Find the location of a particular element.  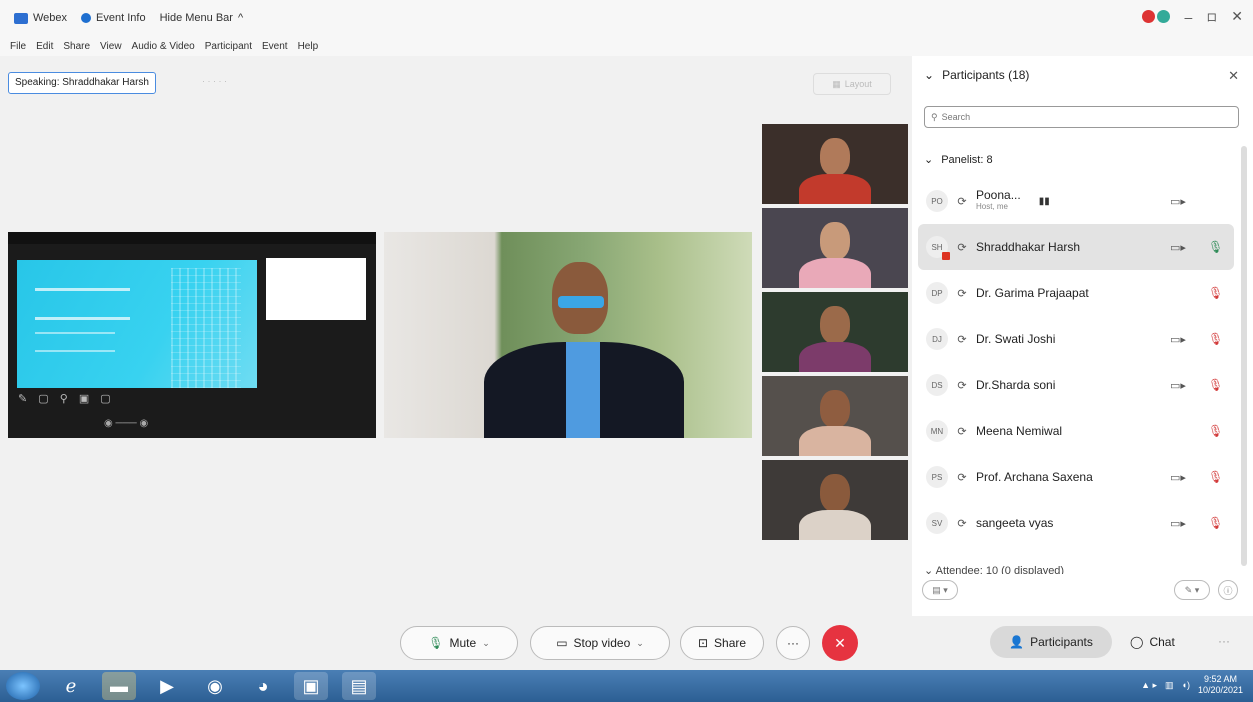

participant-row: PS ⟳ Prof. Archana Saxena ▭▸ 🎙 is located at coordinates (1076, 477).